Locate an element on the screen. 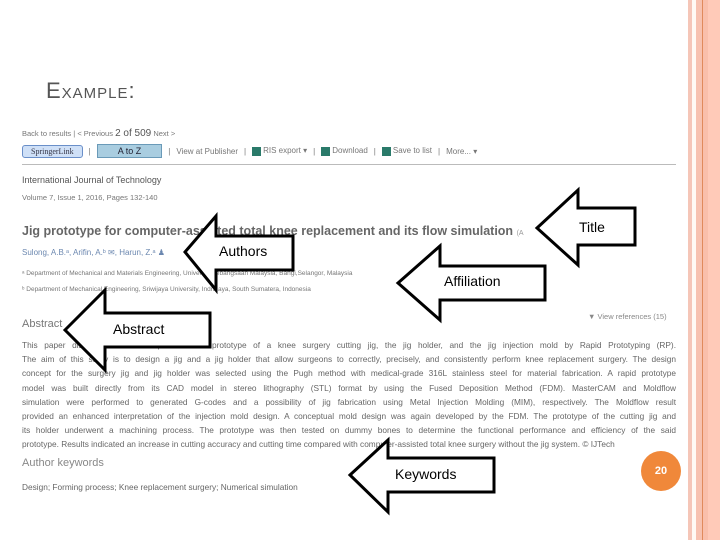 This screenshot has width=720, height=540. abstract-callout: Abstract is located at coordinates (139, 329).